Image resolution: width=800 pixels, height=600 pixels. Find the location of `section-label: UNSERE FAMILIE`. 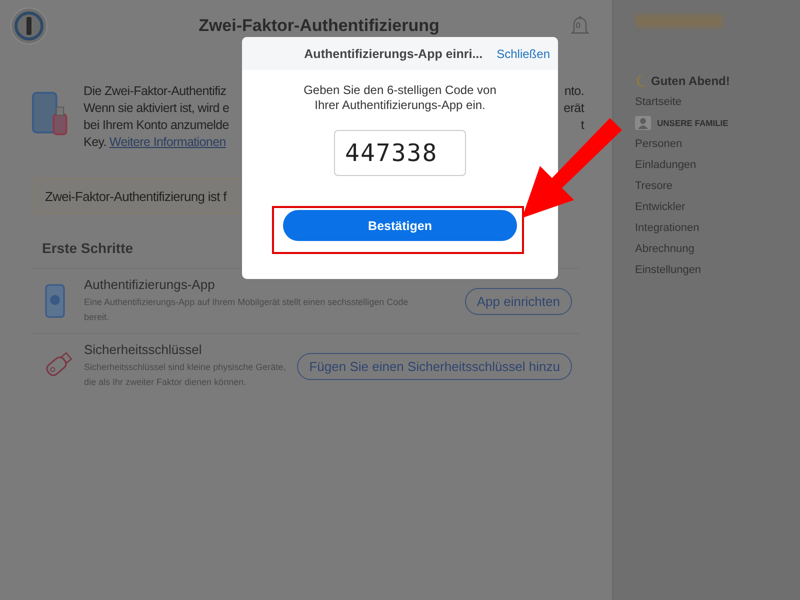

section-label: UNSERE FAMILIE is located at coordinates (692, 123).